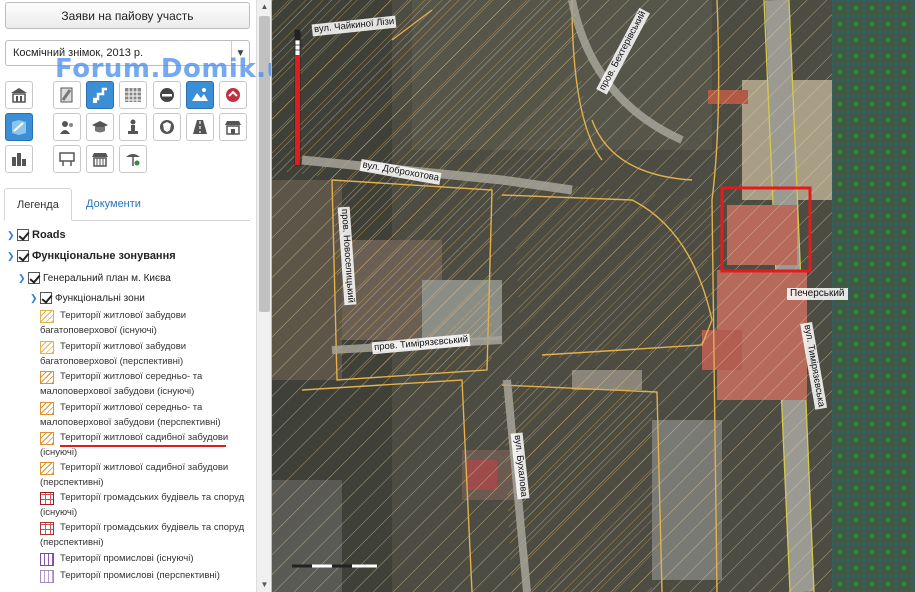  Describe the element at coordinates (127, 15) in the screenshot. I see `apply-participation-button: Заяви на пайову участь` at that location.